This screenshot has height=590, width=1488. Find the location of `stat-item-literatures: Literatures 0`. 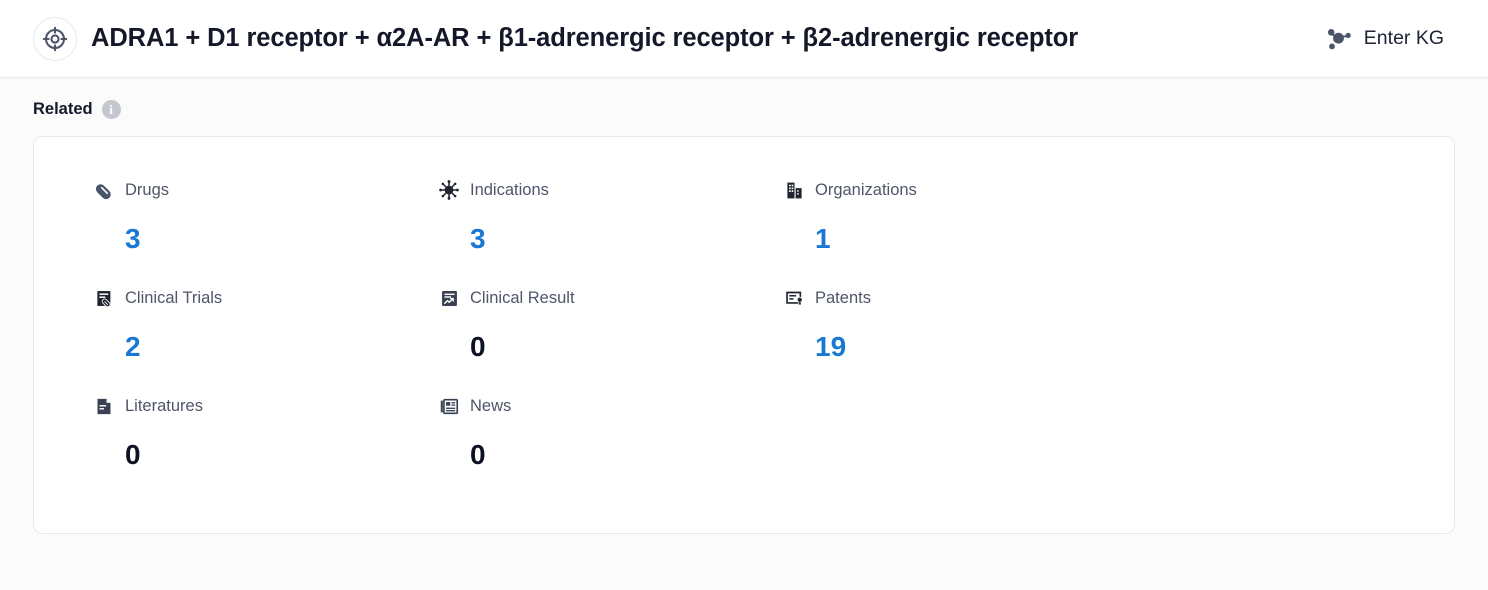

stat-item-literatures: Literatures 0 is located at coordinates (266, 449).